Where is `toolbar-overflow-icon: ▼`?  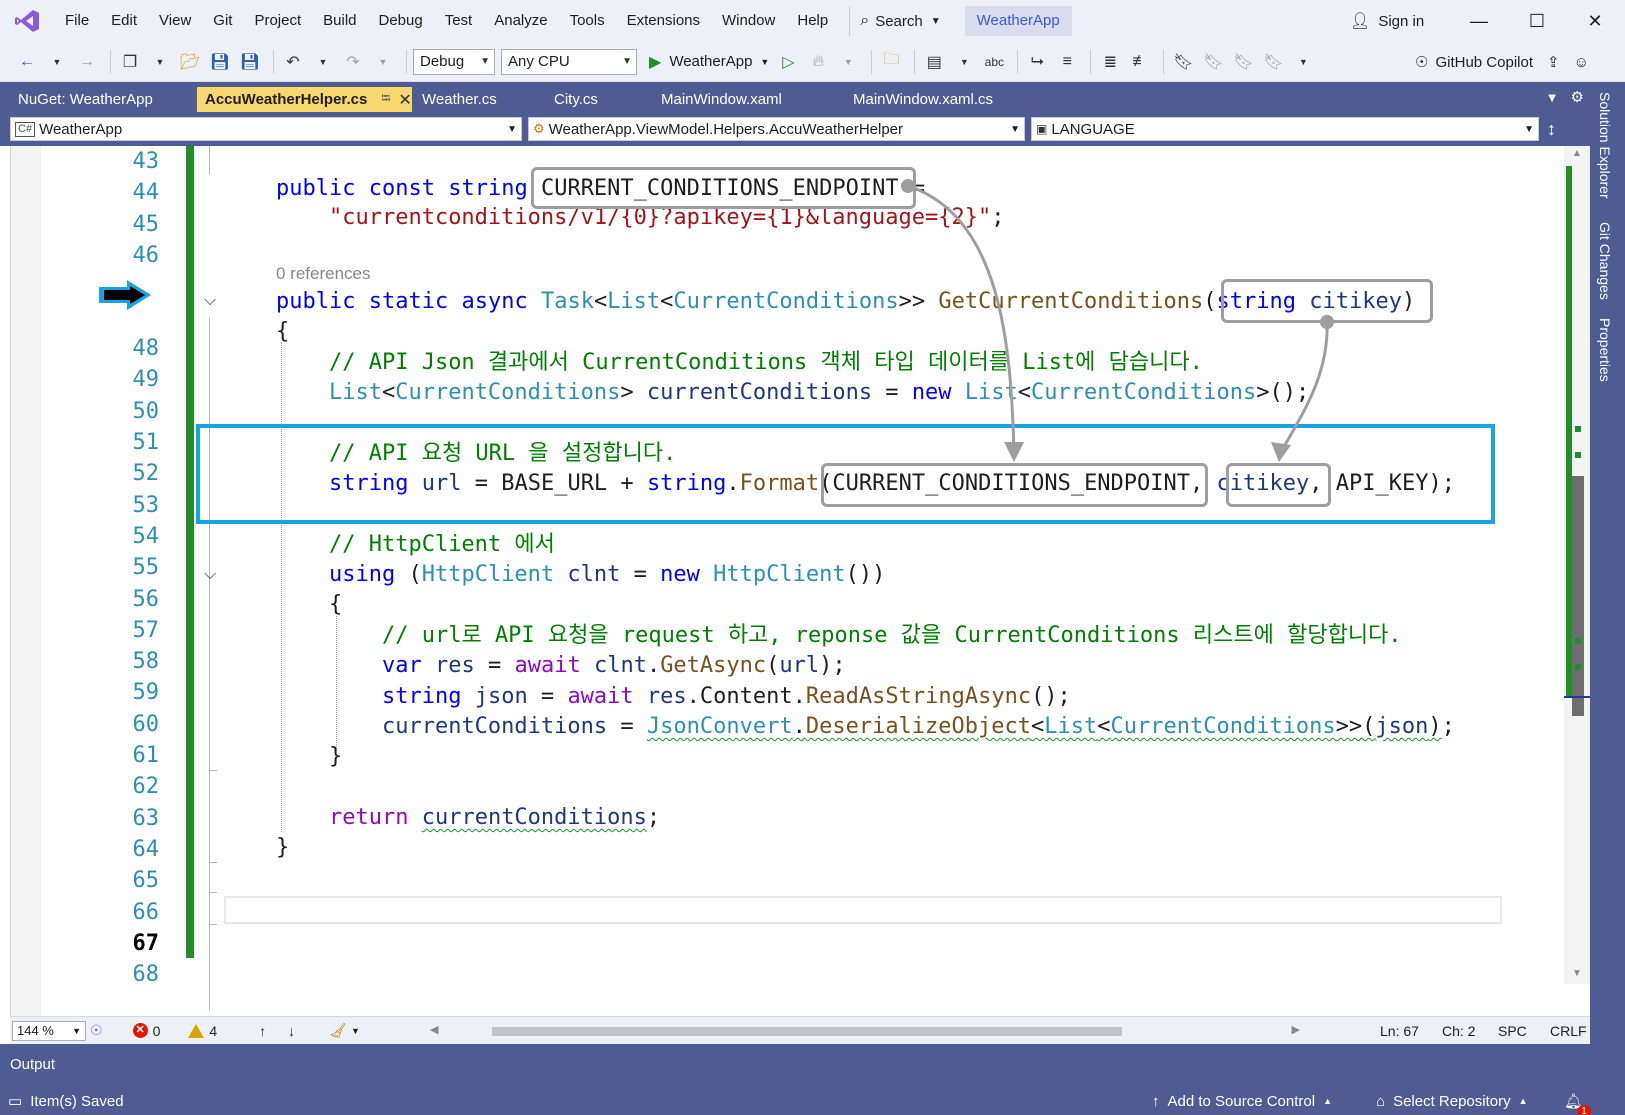 toolbar-overflow-icon: ▼ is located at coordinates (1303, 62).